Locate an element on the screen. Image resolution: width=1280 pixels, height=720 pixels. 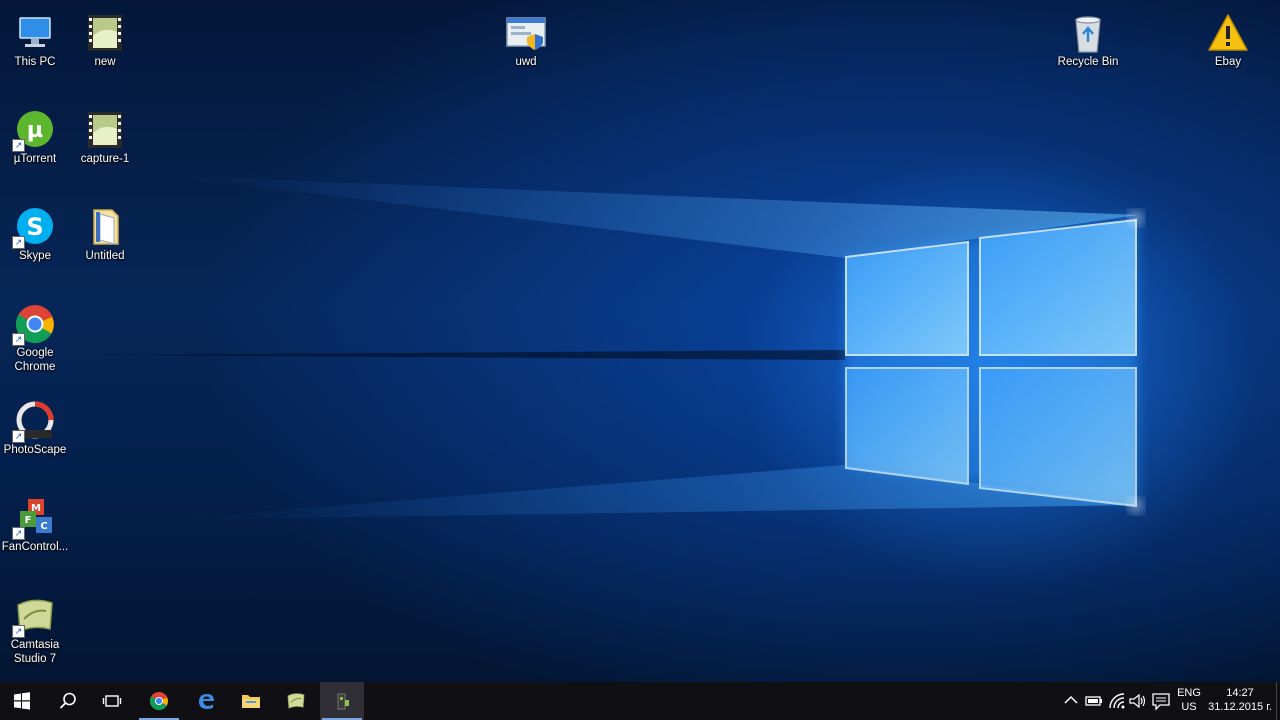
svg-text: C is located at coordinates (43, 526).